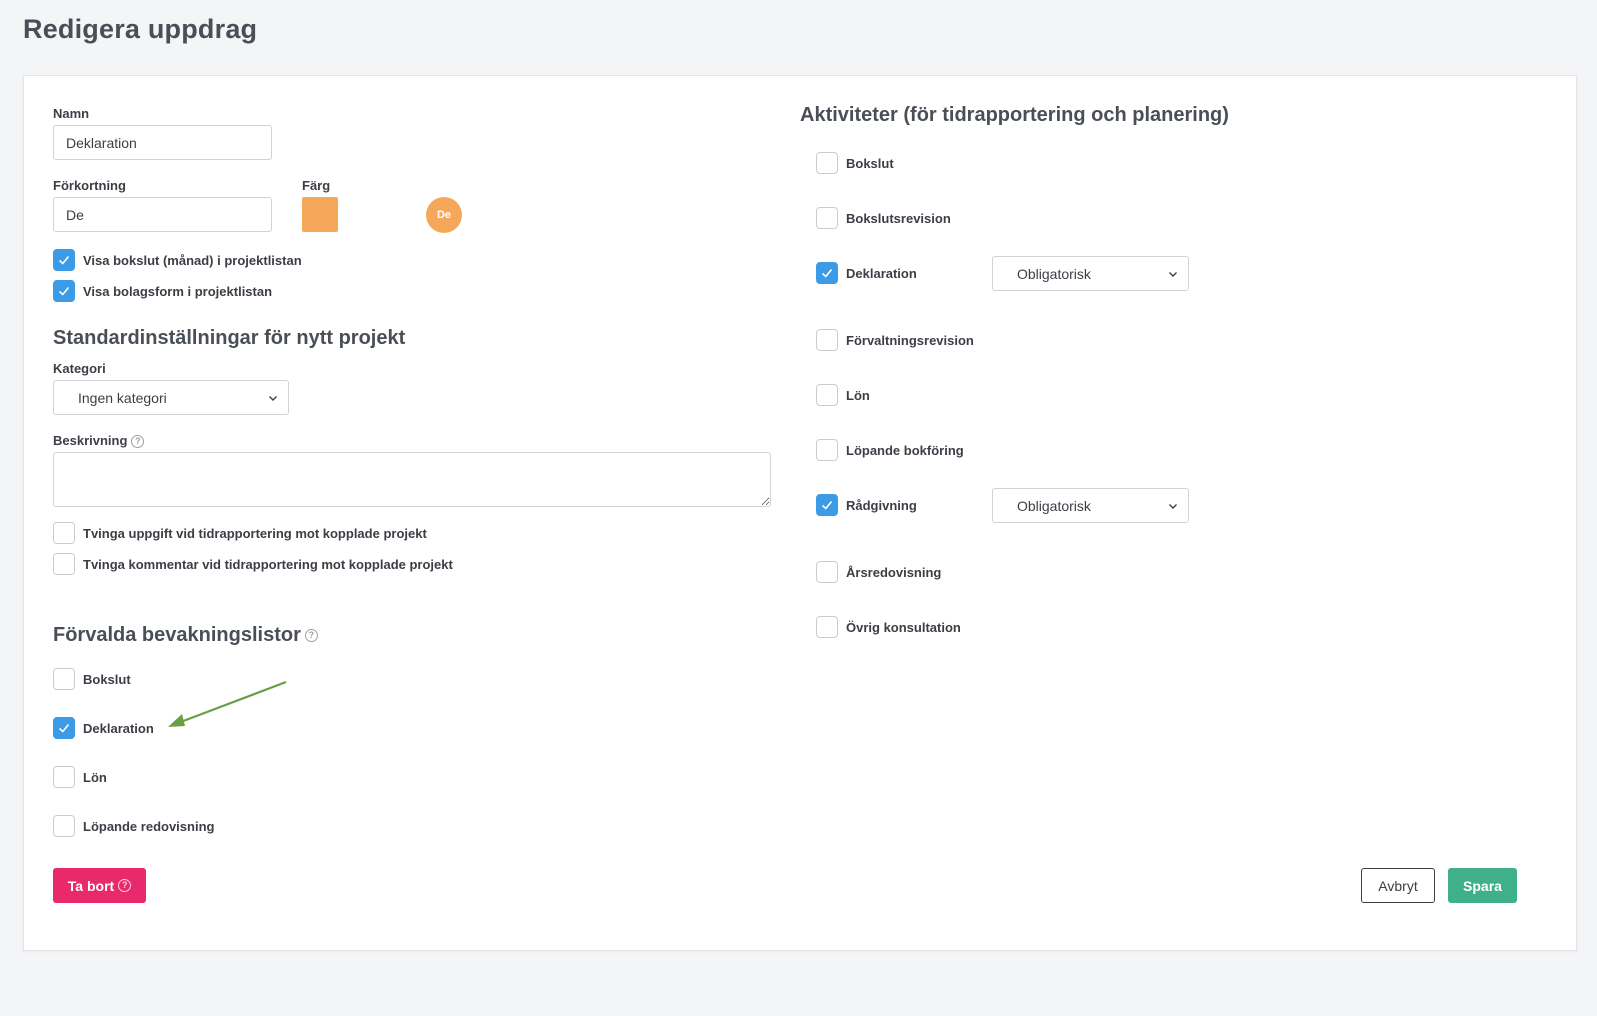 Image resolution: width=1597 pixels, height=1016 pixels. Describe the element at coordinates (140, 29) in the screenshot. I see `page-title: Redigera uppdrag` at that location.